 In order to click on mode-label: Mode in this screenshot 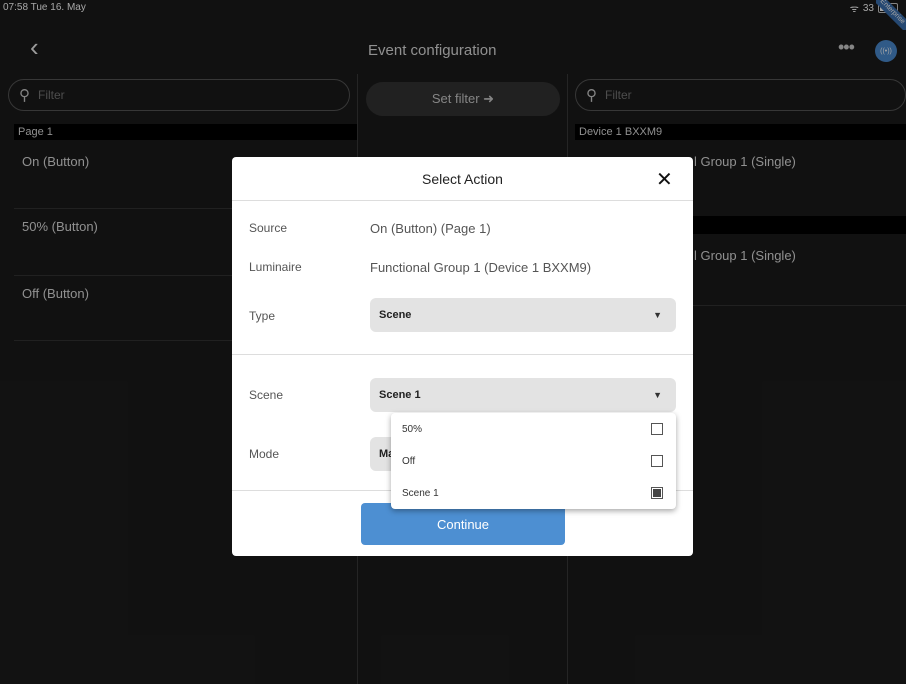, I will do `click(264, 454)`.